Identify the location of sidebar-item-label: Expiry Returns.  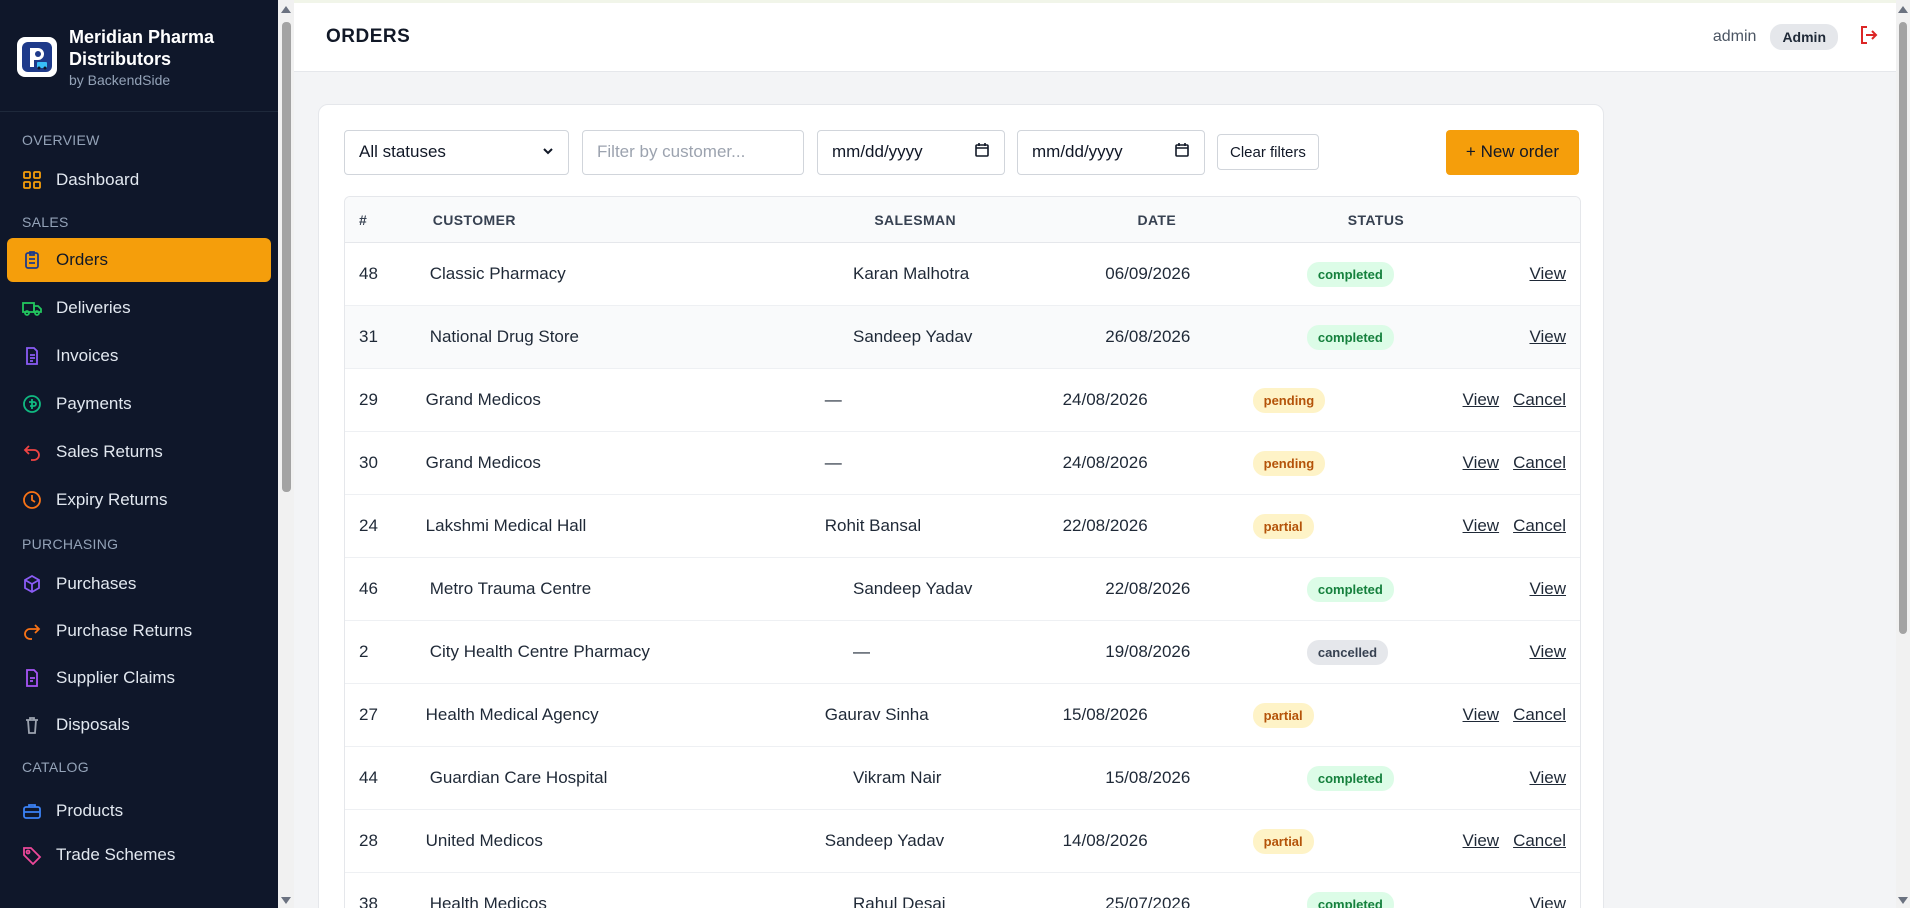
(112, 499).